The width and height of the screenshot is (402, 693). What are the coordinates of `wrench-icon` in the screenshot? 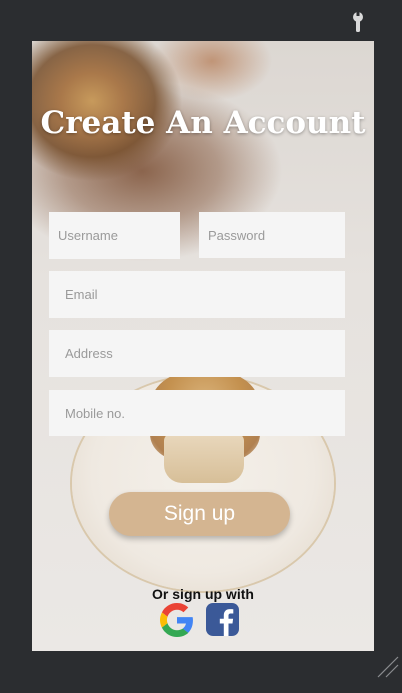 It's located at (358, 22).